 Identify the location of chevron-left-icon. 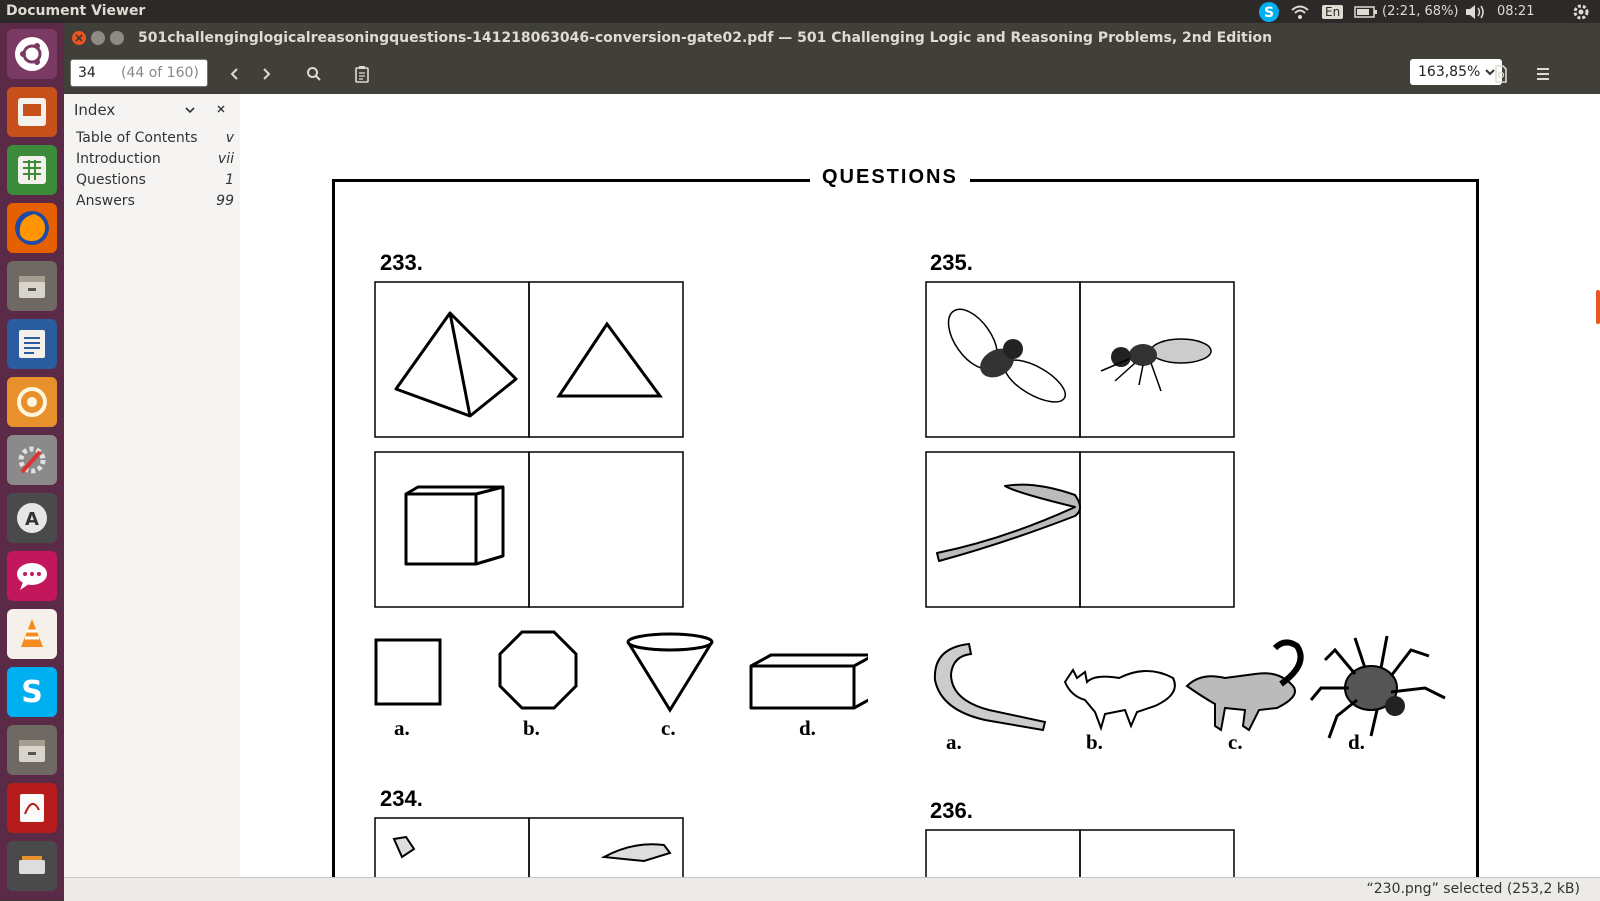
(234, 74).